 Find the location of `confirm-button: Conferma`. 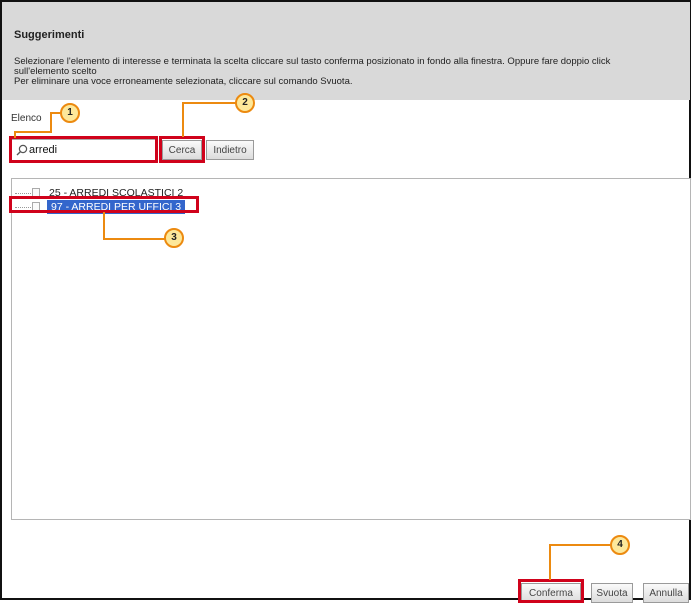

confirm-button: Conferma is located at coordinates (551, 593).